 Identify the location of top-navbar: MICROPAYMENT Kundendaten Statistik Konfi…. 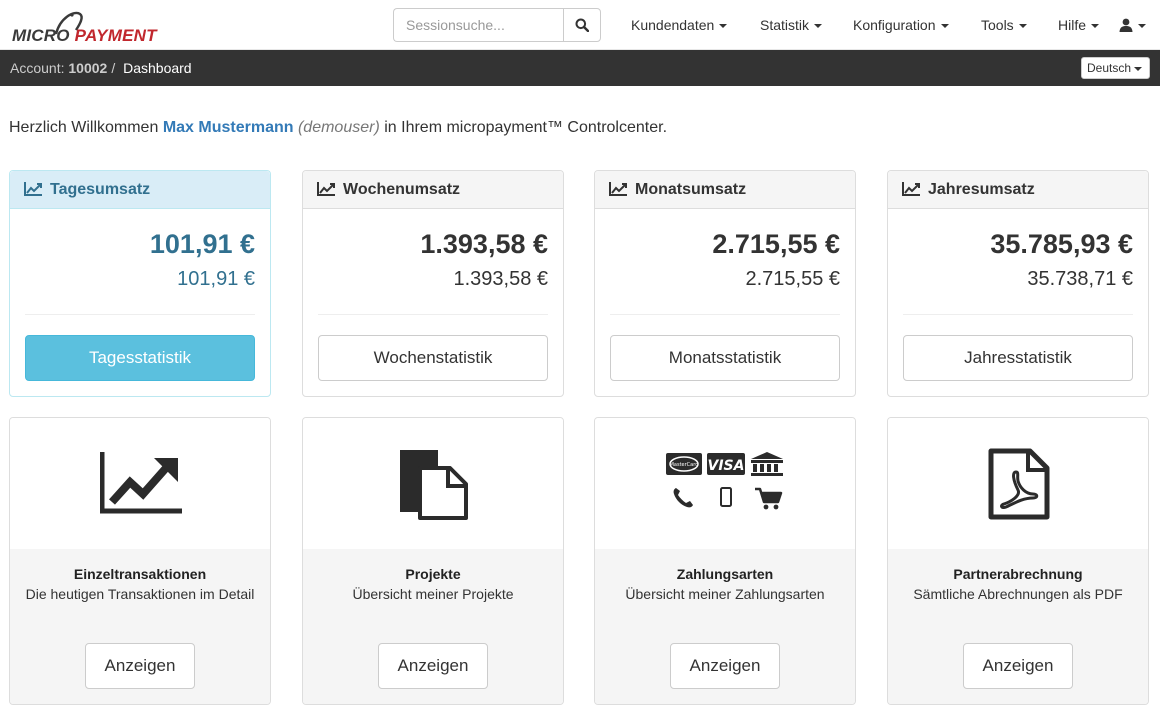
(580, 25).